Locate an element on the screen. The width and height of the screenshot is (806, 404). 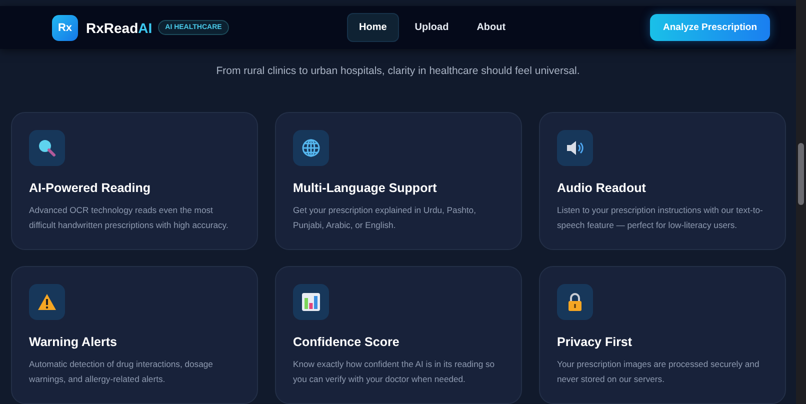
feature-title: Audio Readout is located at coordinates (602, 188).